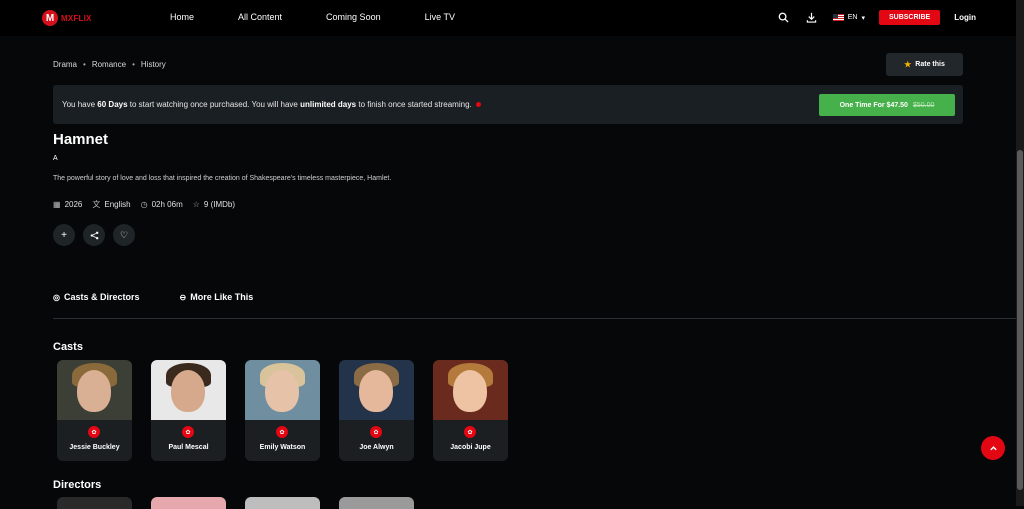  I want to click on translate-icon: 文, so click(96, 204).